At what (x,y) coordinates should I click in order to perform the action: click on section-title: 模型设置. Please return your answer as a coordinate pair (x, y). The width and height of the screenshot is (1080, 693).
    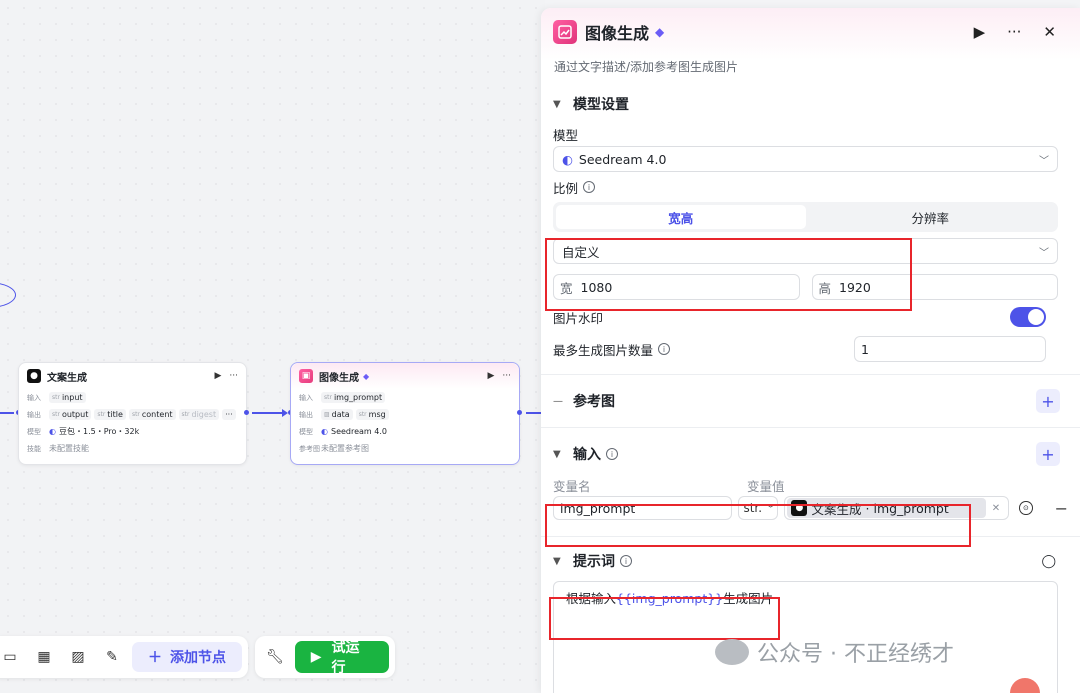
    Looking at the image, I should click on (601, 105).